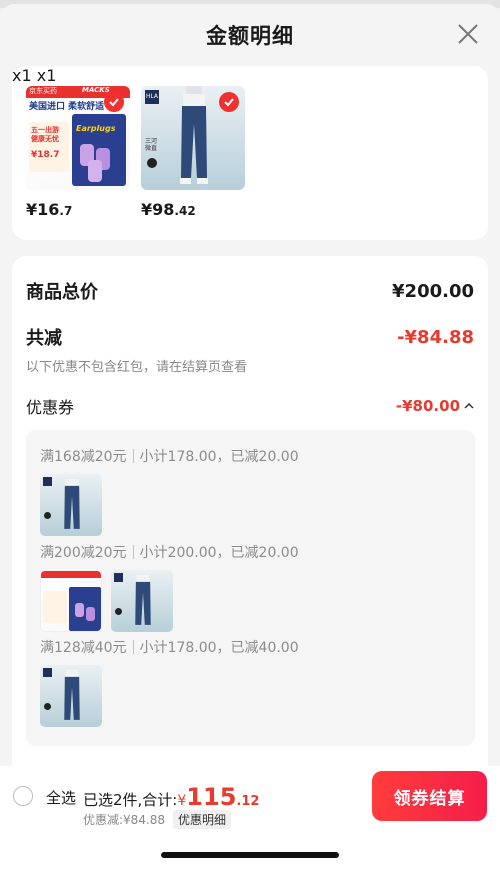 This screenshot has width=500, height=870. Describe the element at coordinates (219, 457) in the screenshot. I see `coupon-detail: 小计178.00，已减20.00` at that location.